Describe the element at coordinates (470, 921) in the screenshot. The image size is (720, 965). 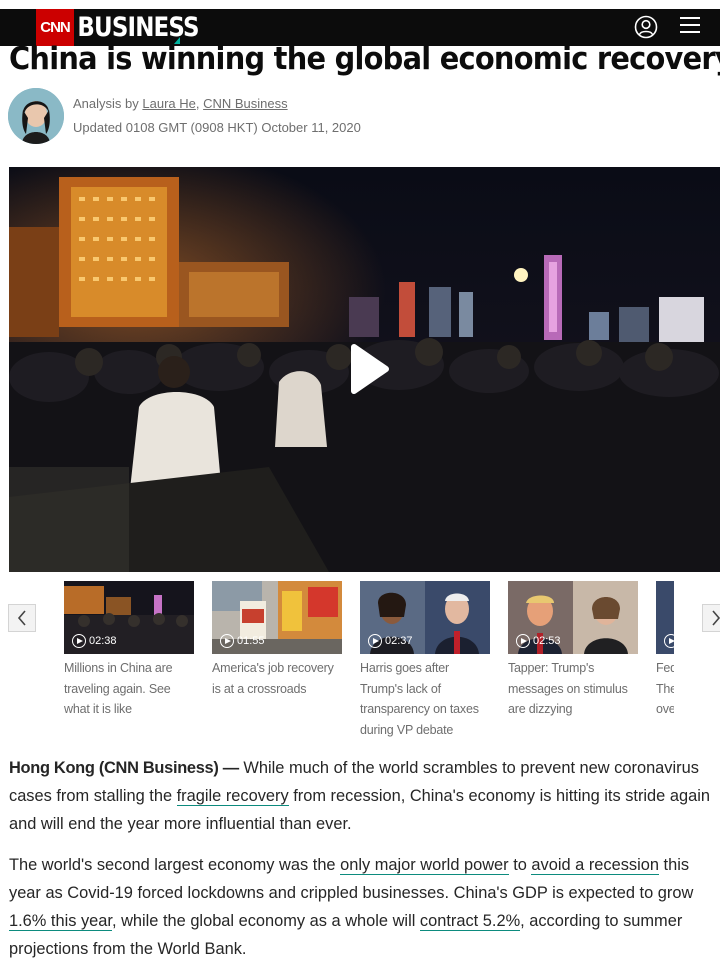
I see `inline-link: contract 5.2%` at that location.